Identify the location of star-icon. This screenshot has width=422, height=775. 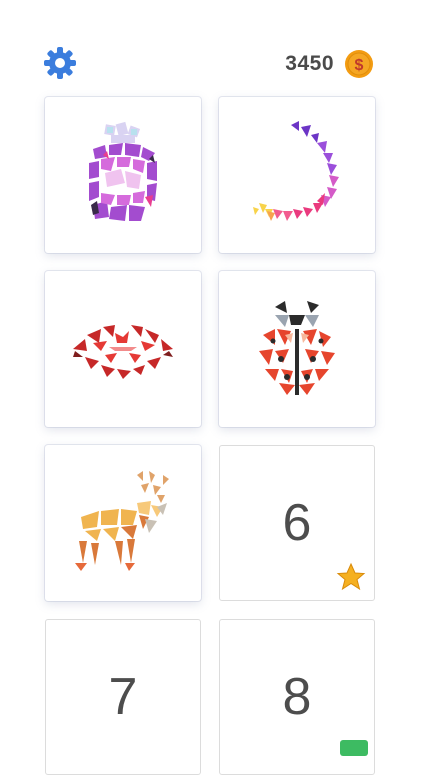
(351, 576).